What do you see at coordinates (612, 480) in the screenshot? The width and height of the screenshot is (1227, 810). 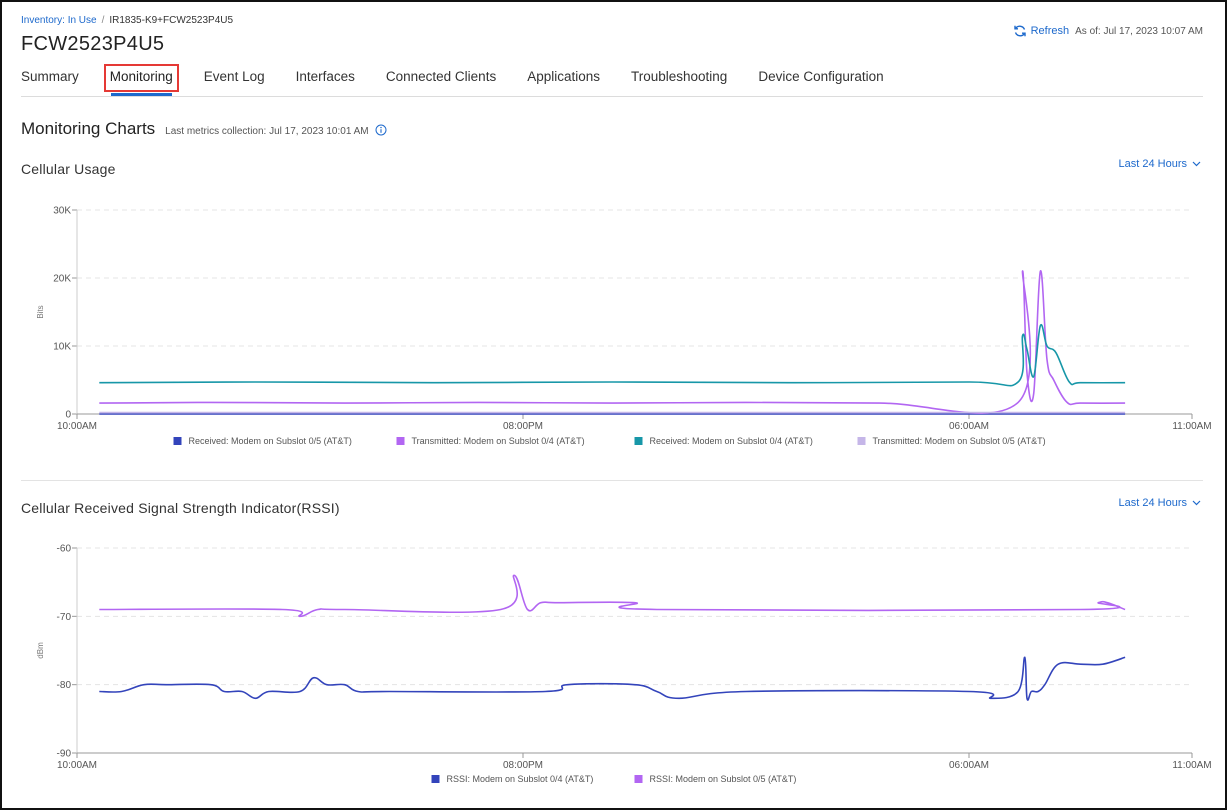 I see `section-divider` at bounding box center [612, 480].